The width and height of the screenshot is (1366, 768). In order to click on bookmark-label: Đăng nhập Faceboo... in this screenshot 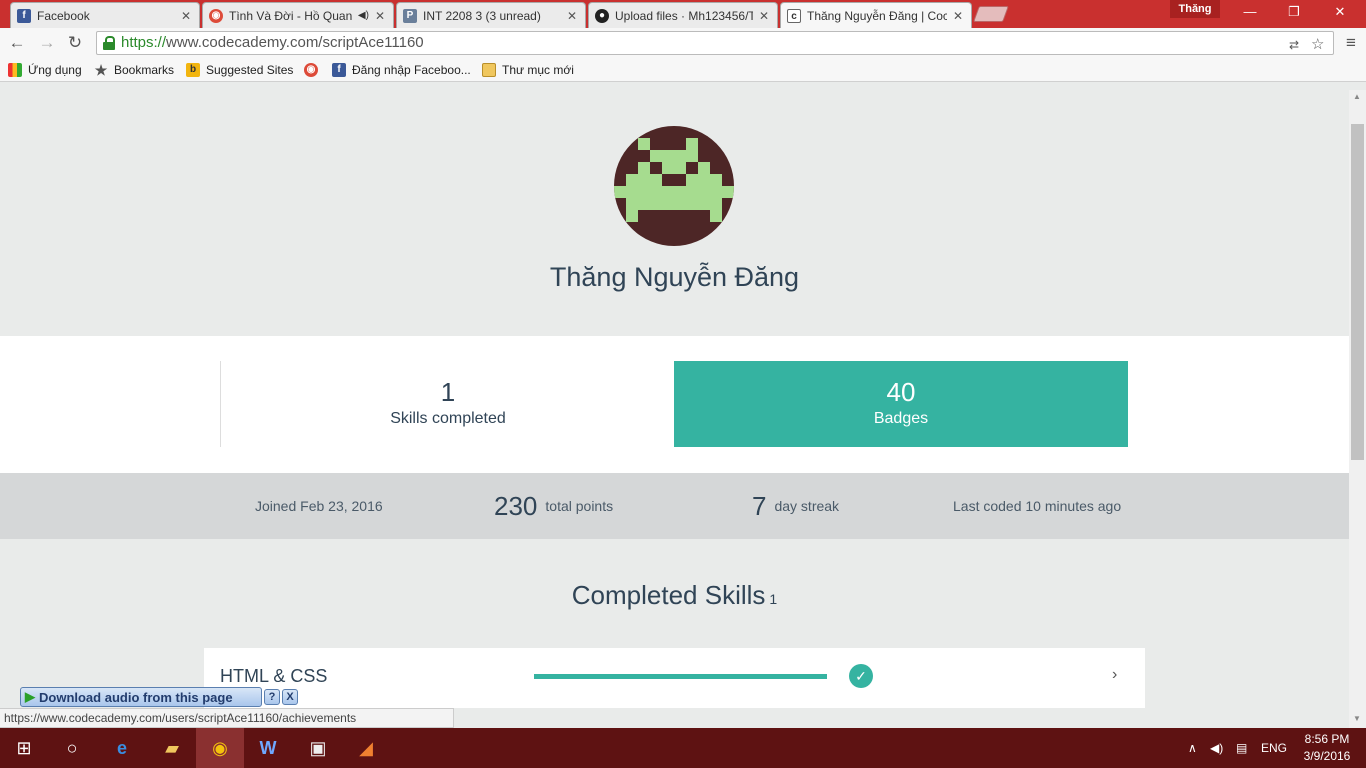, I will do `click(411, 70)`.